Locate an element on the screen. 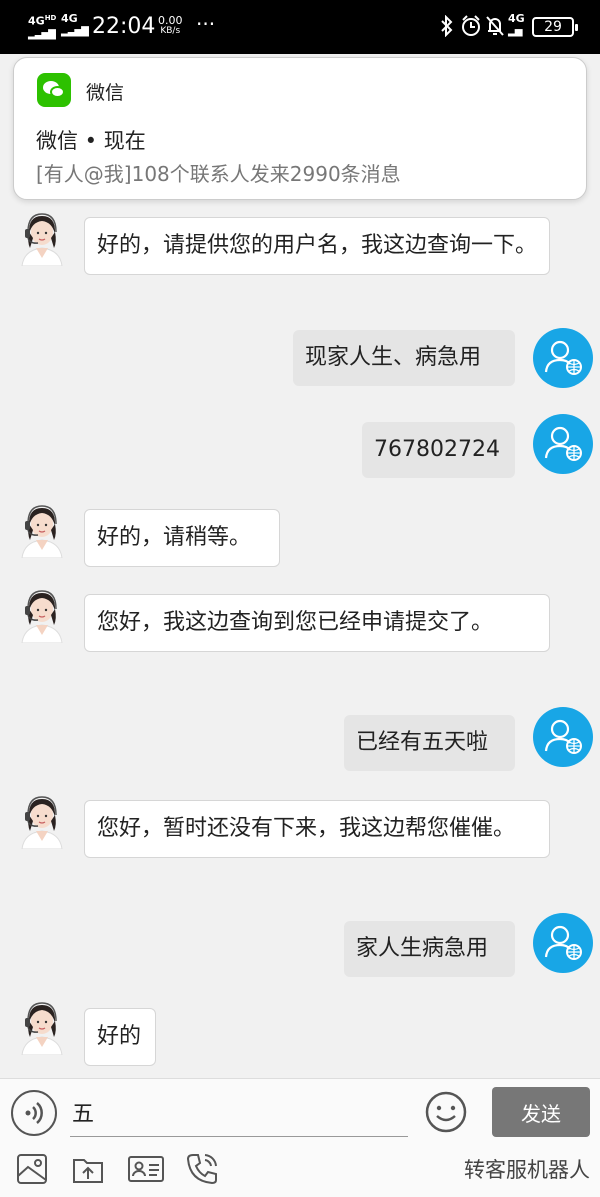 The height and width of the screenshot is (1197, 600). message-bubble-agent: 您好，暂时还没有下来，我这边帮您催催。 is located at coordinates (317, 829).